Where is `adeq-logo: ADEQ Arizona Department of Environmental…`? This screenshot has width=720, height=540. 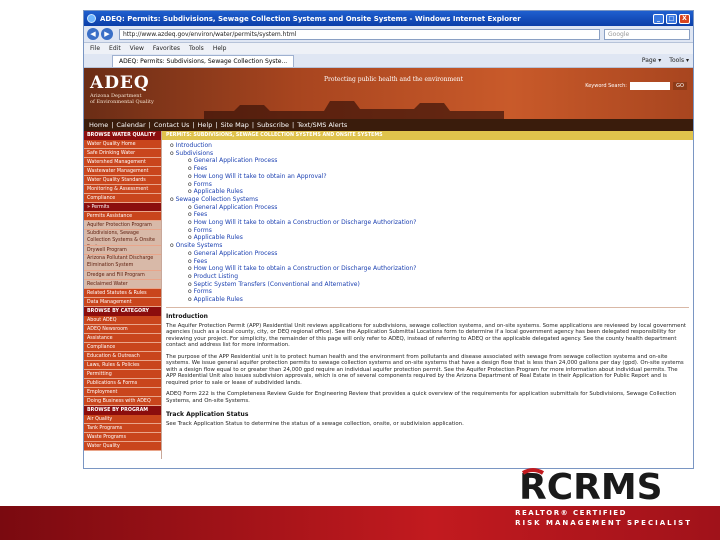 adeq-logo: ADEQ Arizona Department of Environmental… is located at coordinates (122, 89).